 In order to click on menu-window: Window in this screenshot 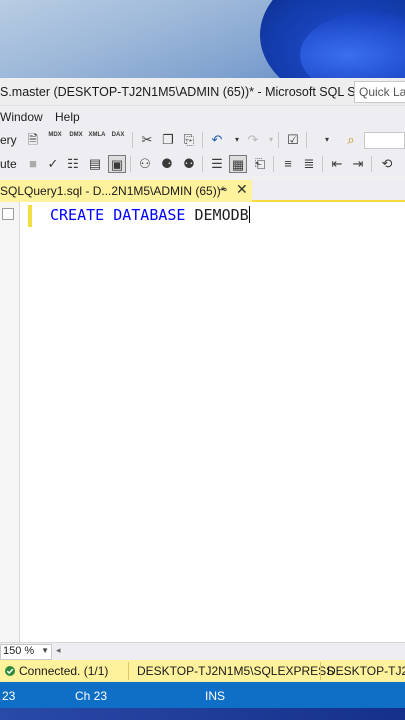, I will do `click(21, 117)`.